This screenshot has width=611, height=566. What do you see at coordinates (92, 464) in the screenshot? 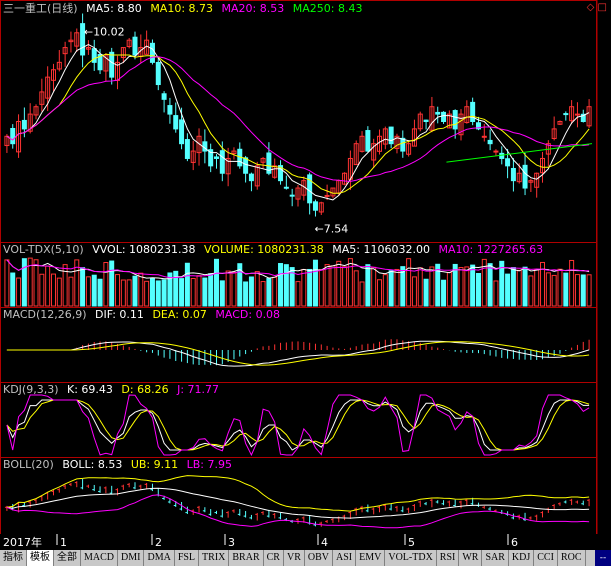
I see `boll-label: BOLL: 8.53` at bounding box center [92, 464].